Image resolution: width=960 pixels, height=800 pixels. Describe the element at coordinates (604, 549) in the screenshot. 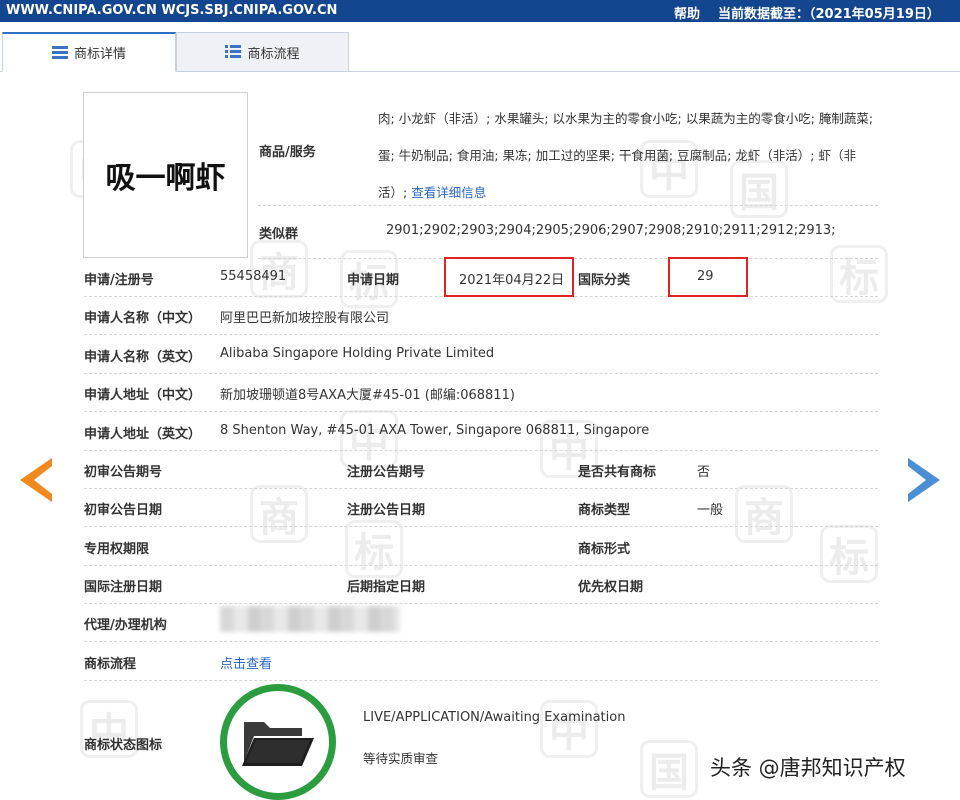

I see `form-label: 商标形式` at that location.